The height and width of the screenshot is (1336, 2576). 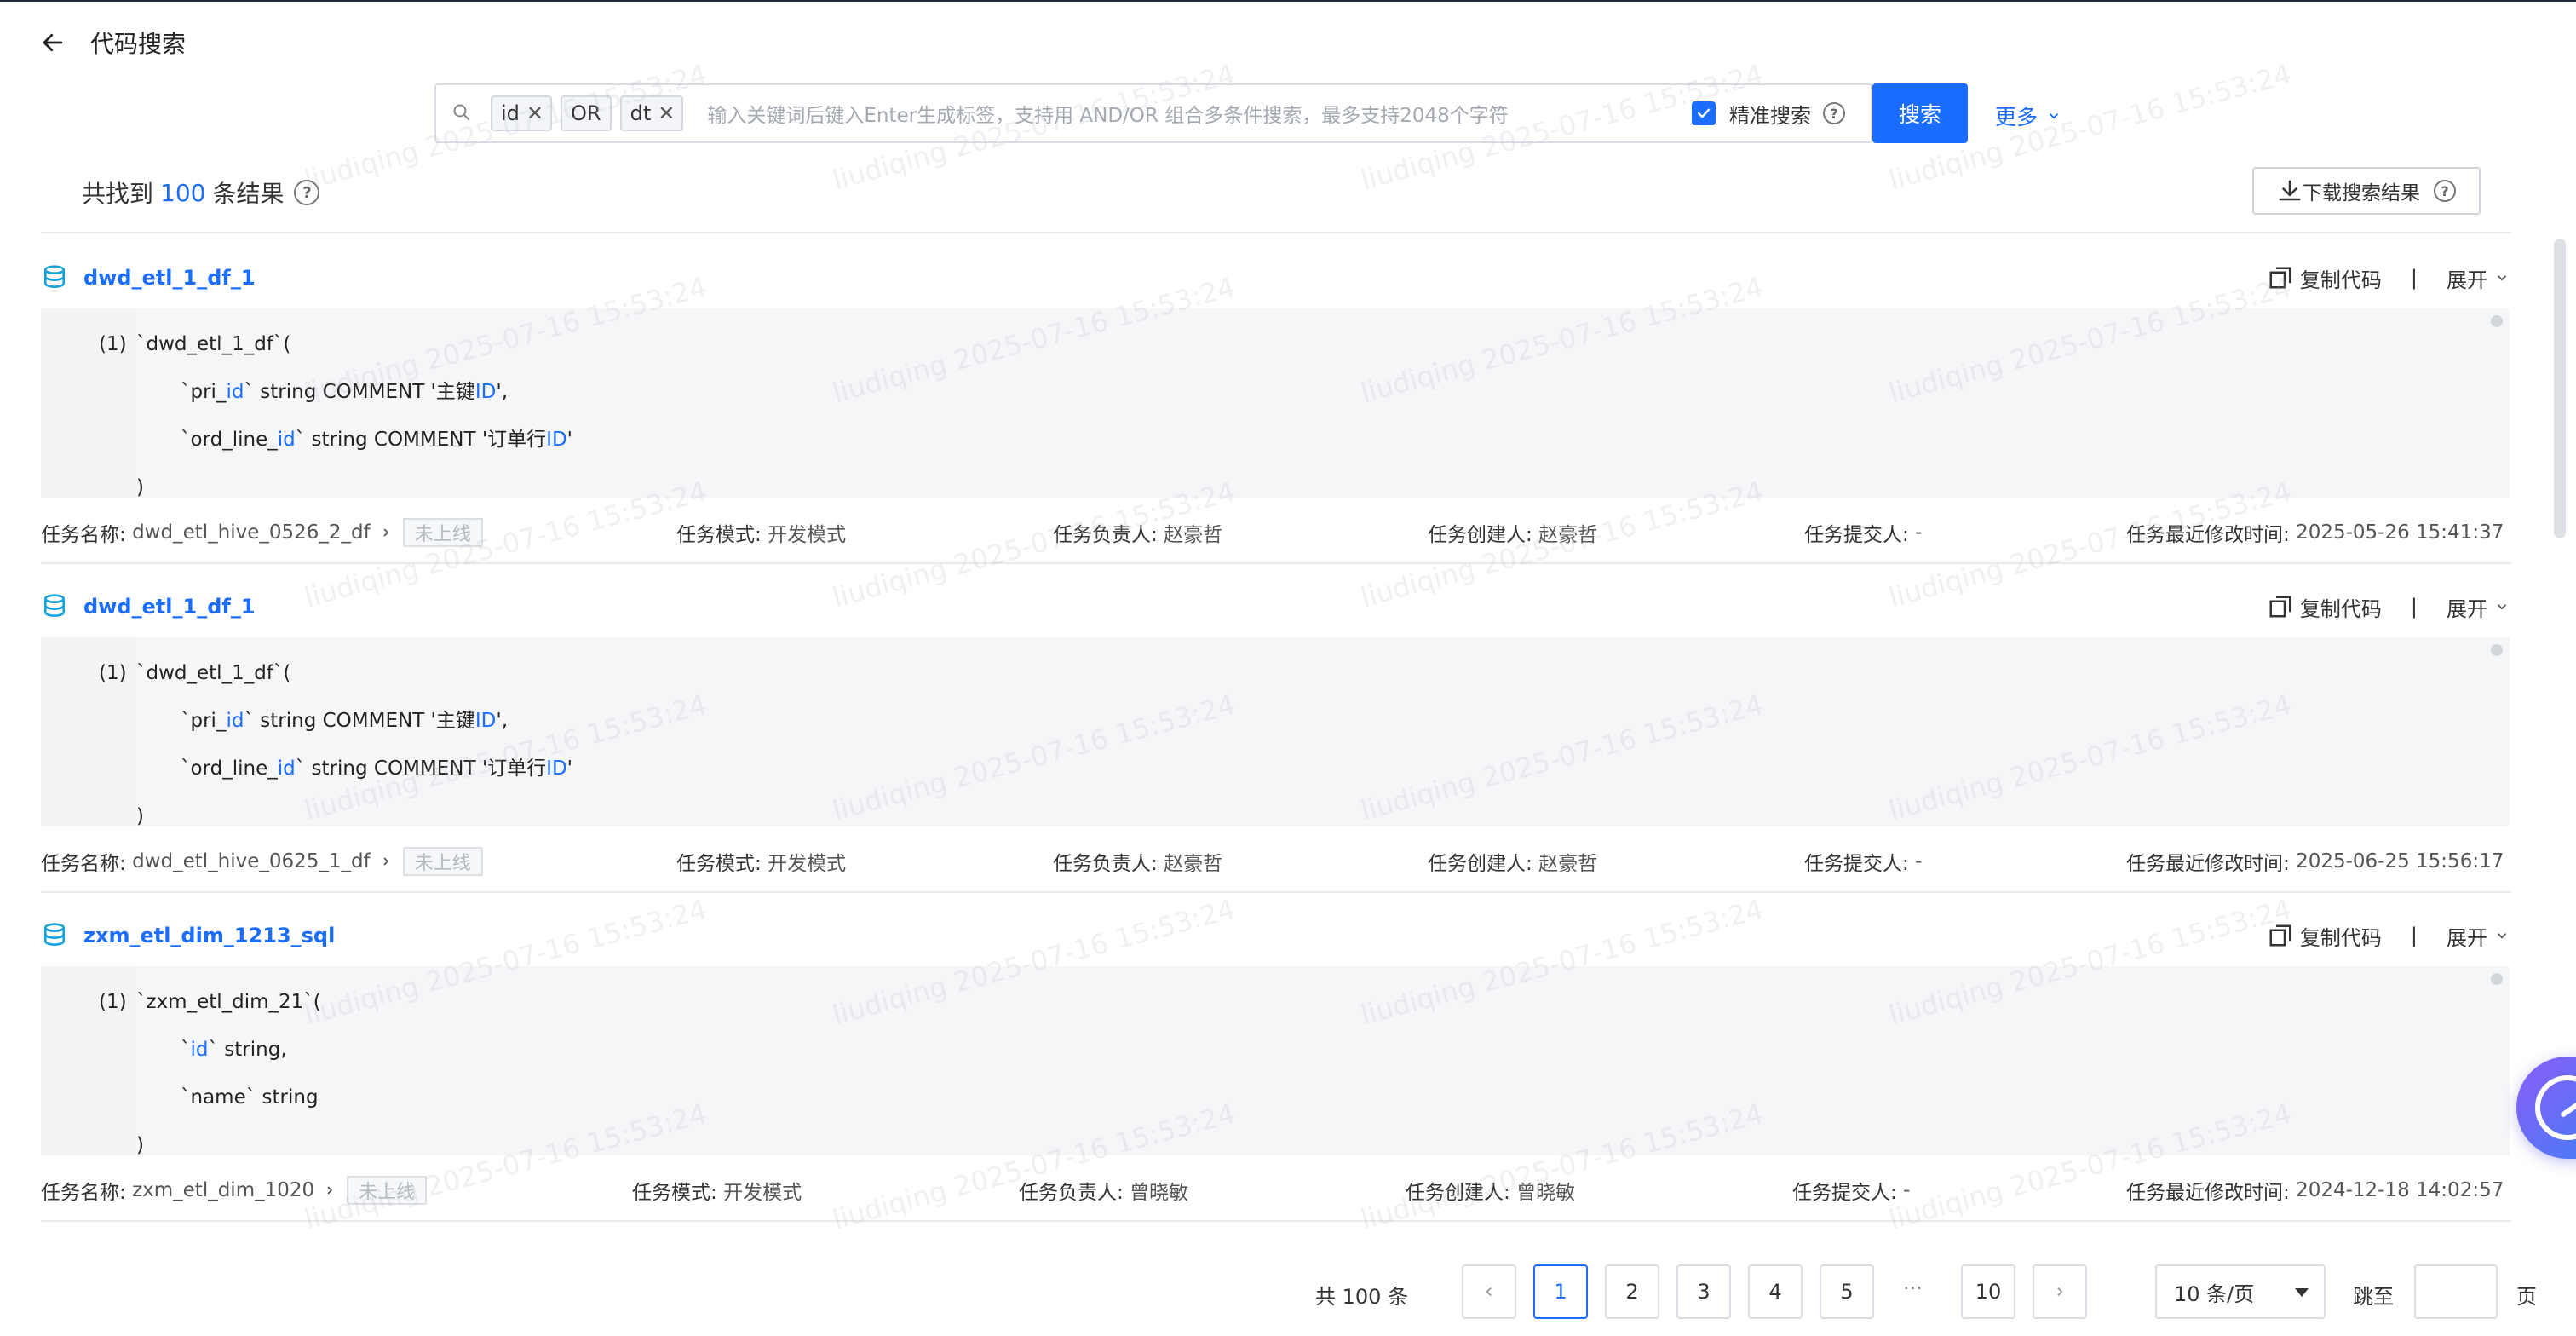 I want to click on page-scrollbar, so click(x=2560, y=388).